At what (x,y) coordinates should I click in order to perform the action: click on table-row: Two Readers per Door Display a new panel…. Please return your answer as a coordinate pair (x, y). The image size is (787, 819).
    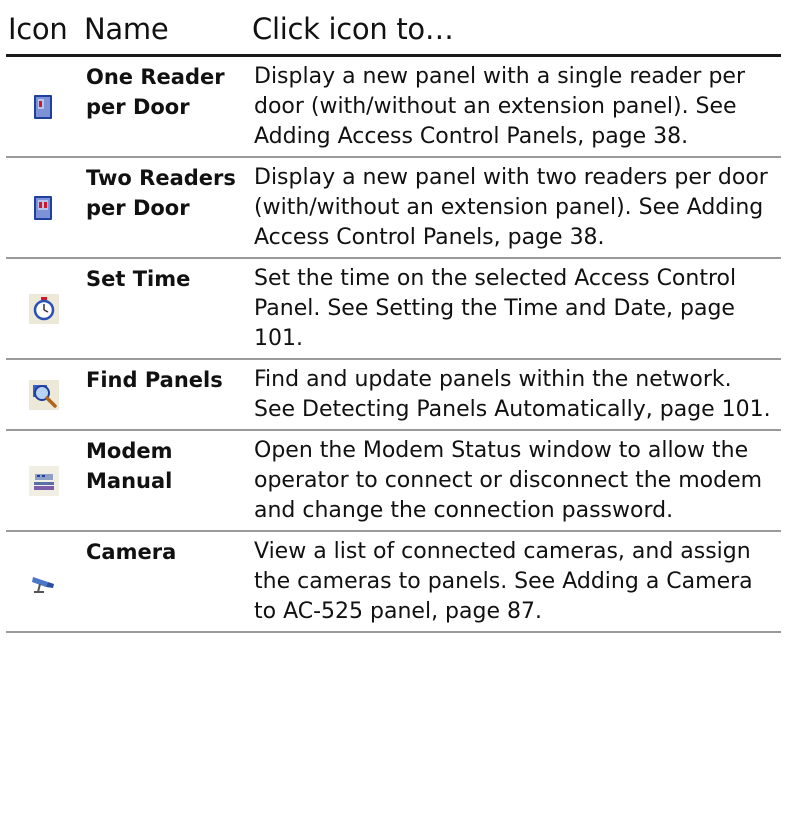
    Looking at the image, I should click on (393, 208).